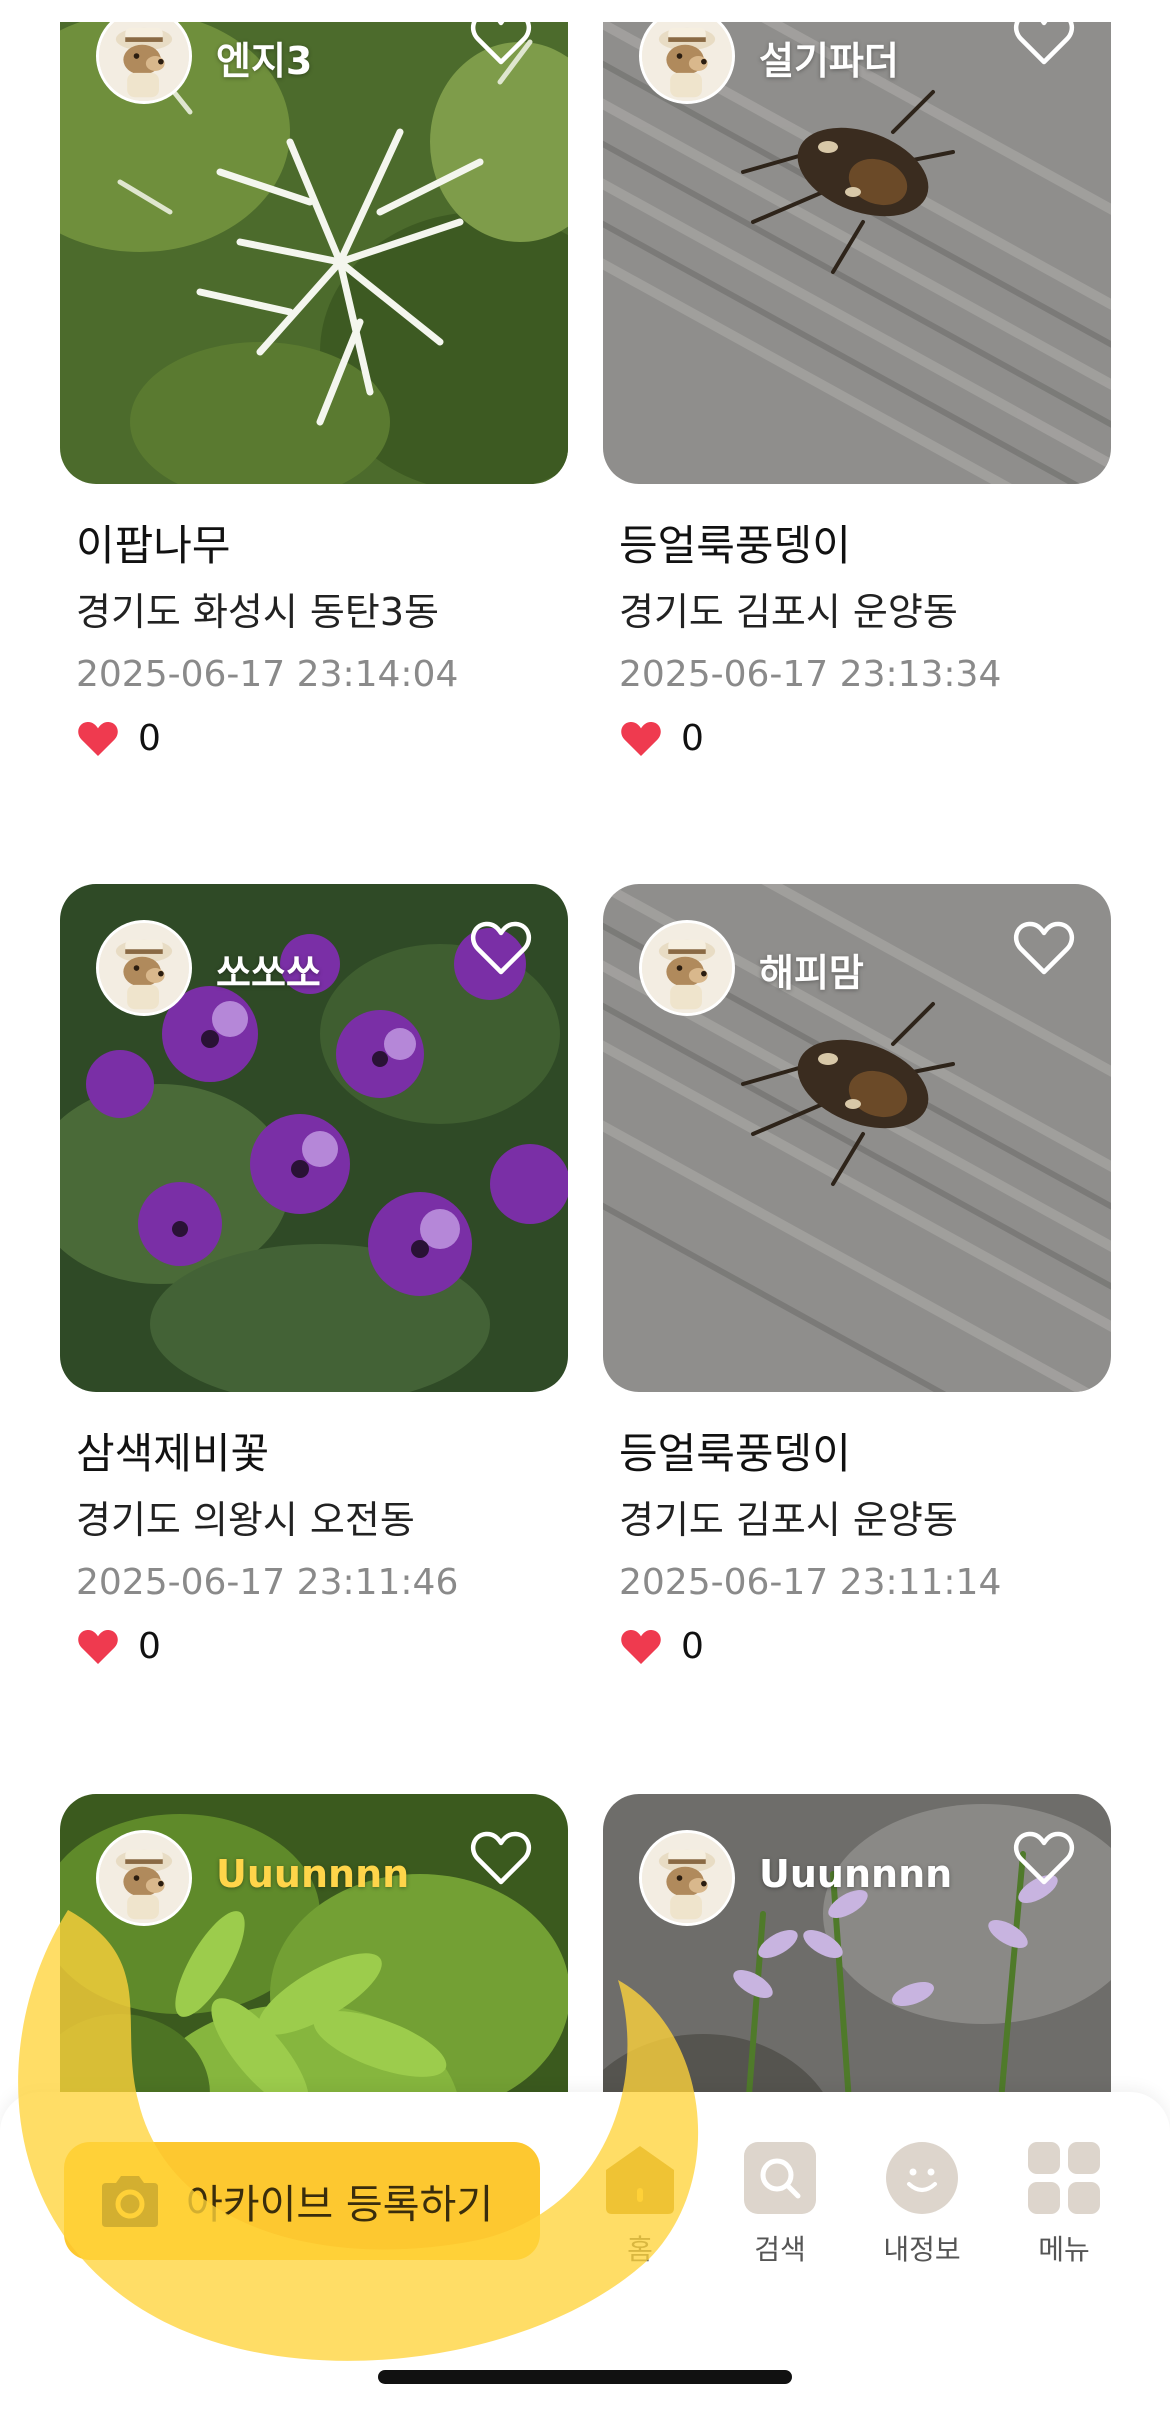  Describe the element at coordinates (857, 1138) in the screenshot. I see `card-photo: 해피맘` at that location.